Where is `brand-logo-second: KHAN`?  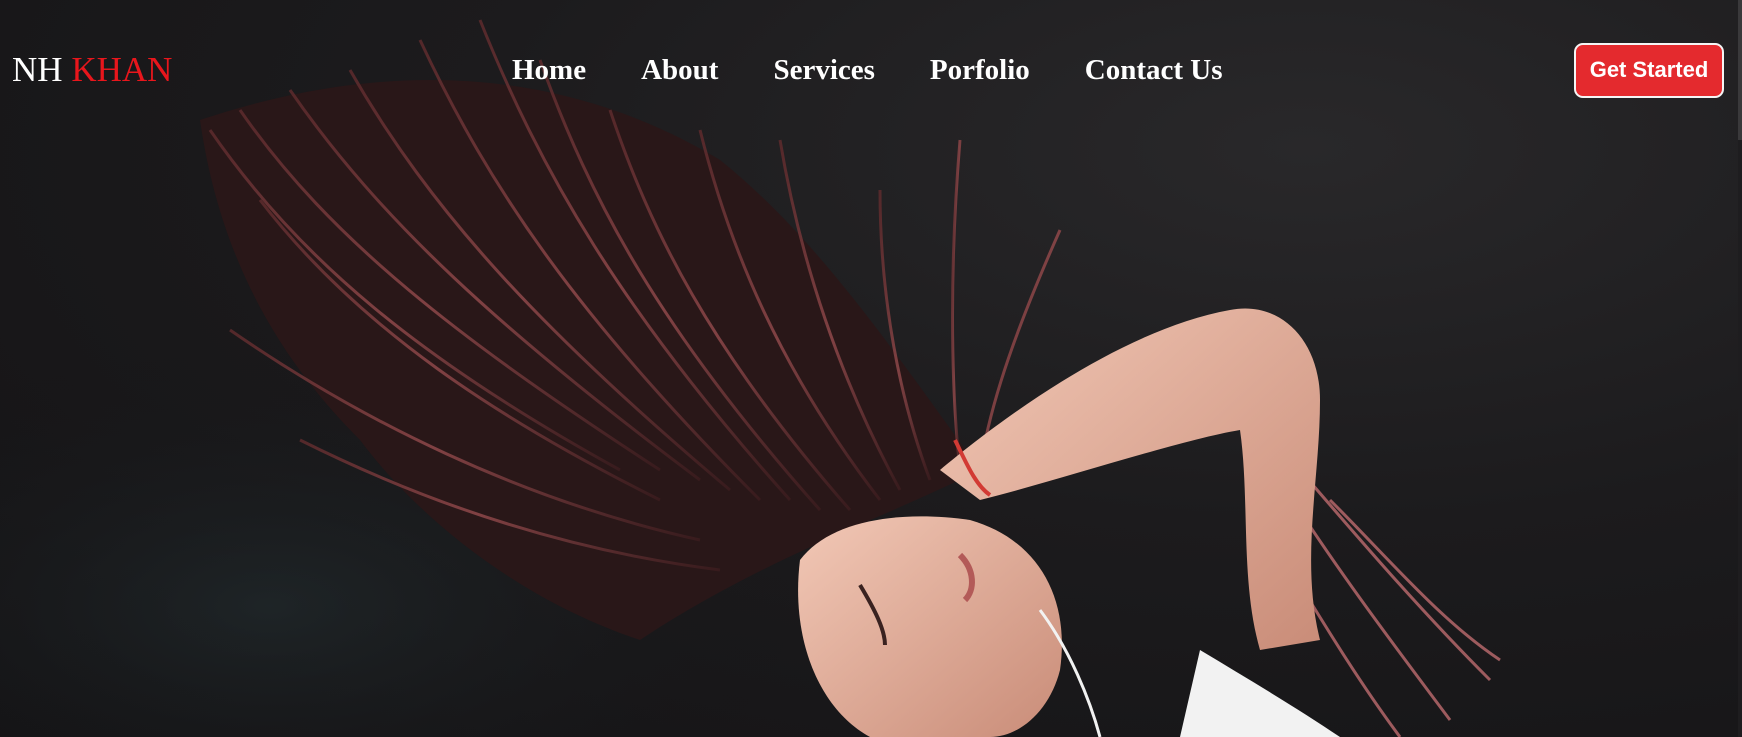 brand-logo-second: KHAN is located at coordinates (122, 69).